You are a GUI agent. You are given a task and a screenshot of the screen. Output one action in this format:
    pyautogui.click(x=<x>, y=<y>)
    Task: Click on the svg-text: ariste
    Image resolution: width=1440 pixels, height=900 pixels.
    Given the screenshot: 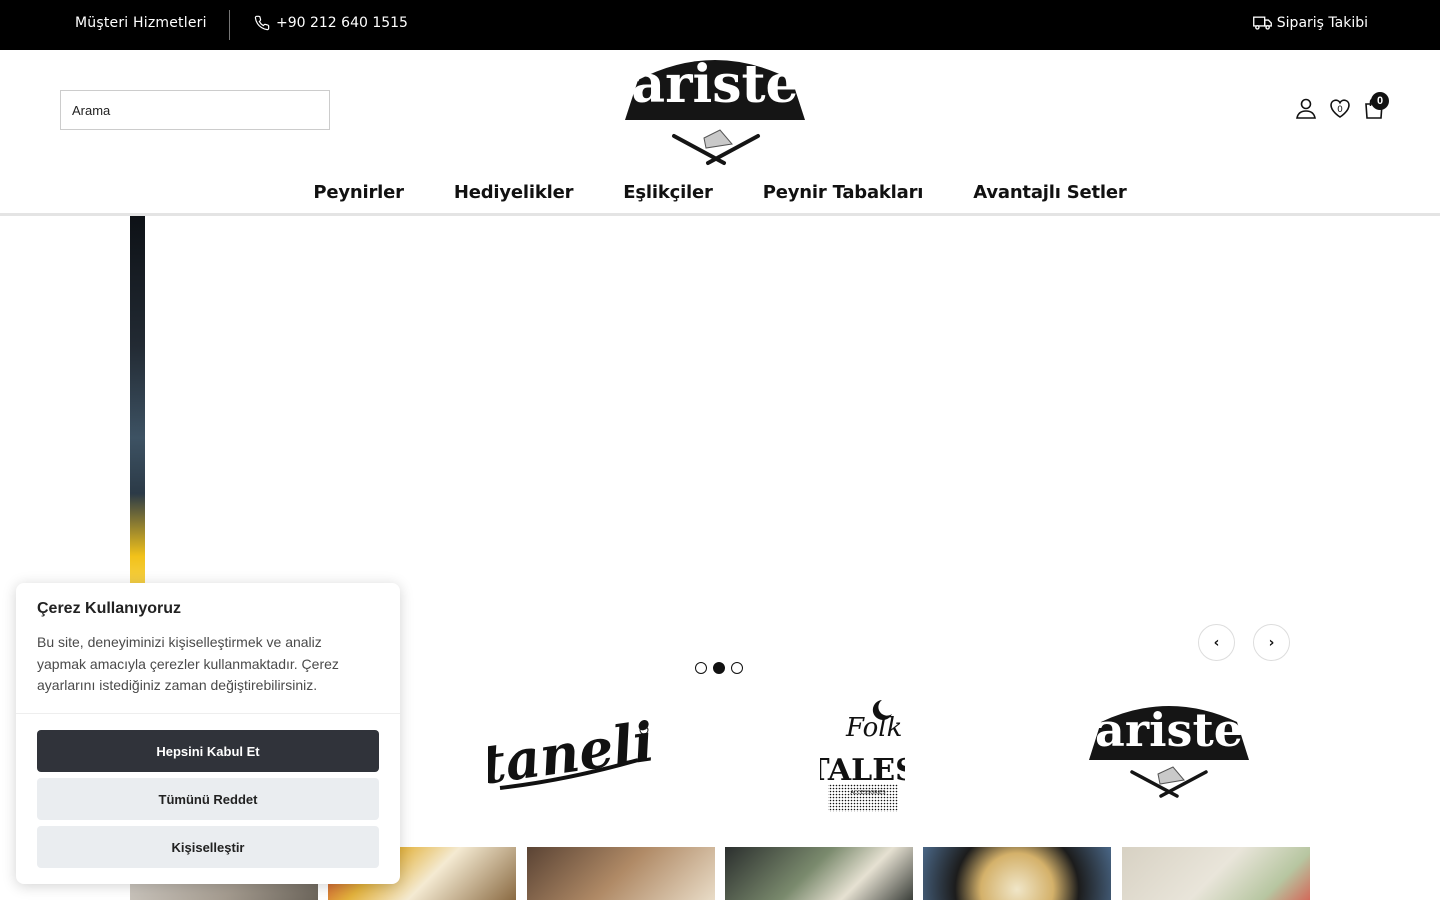 What is the action you would take?
    pyautogui.click(x=1169, y=730)
    